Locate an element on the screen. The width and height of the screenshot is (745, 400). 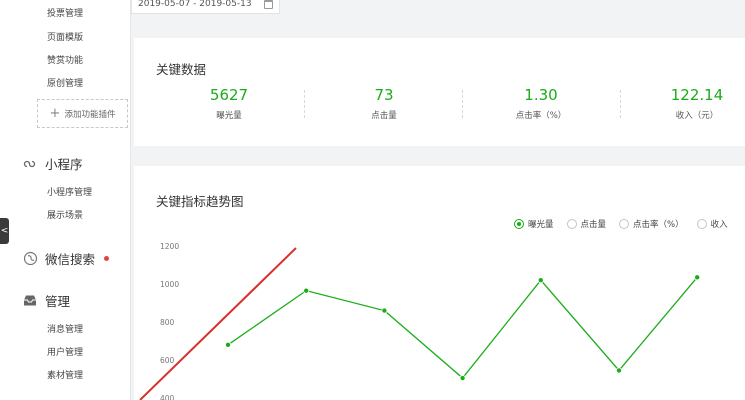
y-tick-label: 600 is located at coordinates (167, 360).